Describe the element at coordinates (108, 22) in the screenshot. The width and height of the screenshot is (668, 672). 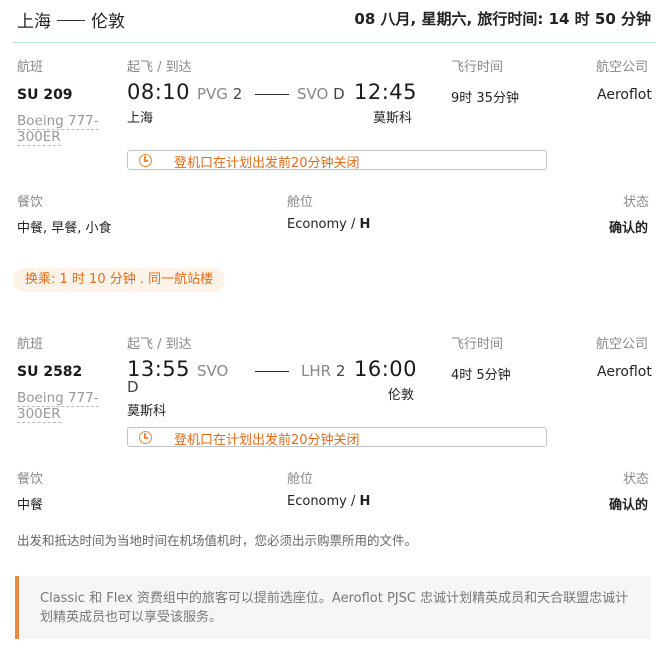
I see `destination-city: 伦敦` at that location.